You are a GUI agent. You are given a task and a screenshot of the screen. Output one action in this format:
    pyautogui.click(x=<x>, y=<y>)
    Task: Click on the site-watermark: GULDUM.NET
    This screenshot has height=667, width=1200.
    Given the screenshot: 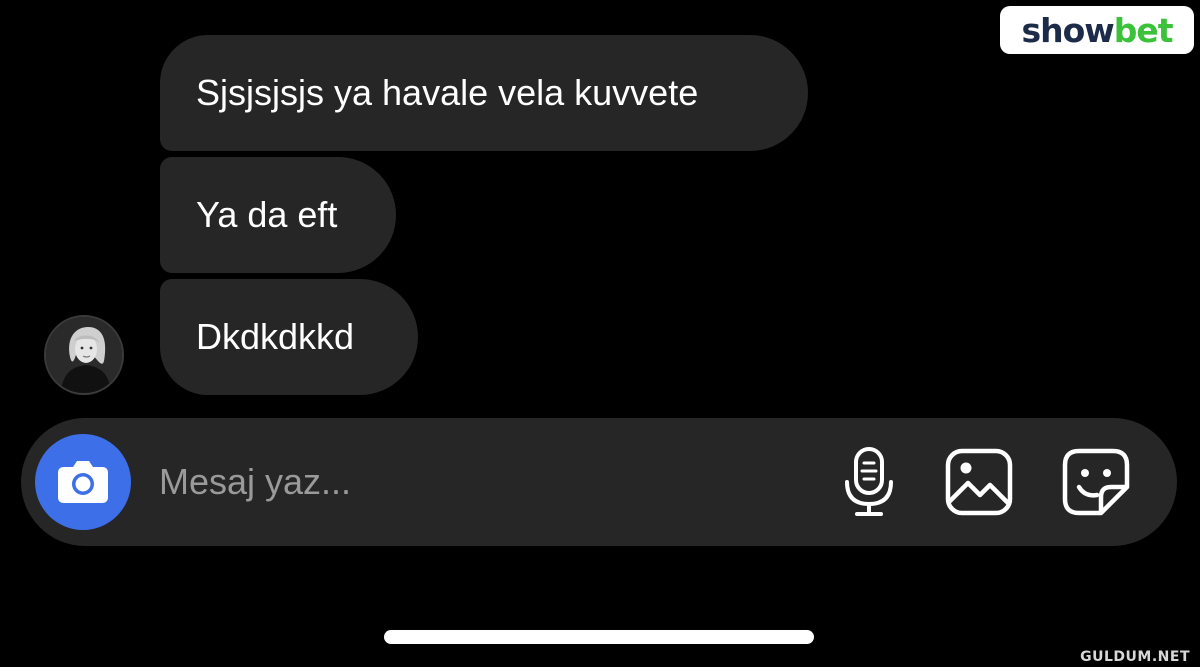 What is the action you would take?
    pyautogui.click(x=1135, y=657)
    